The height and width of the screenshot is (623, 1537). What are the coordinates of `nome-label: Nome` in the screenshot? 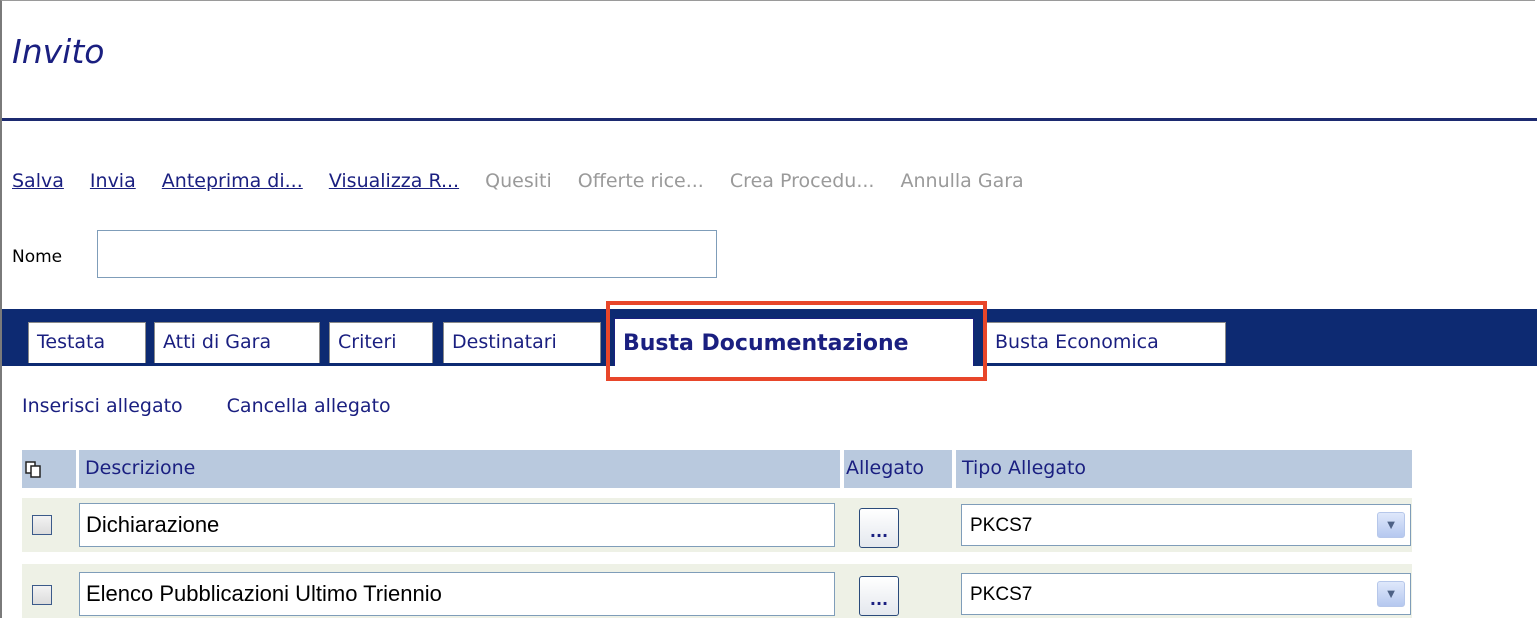 It's located at (37, 257).